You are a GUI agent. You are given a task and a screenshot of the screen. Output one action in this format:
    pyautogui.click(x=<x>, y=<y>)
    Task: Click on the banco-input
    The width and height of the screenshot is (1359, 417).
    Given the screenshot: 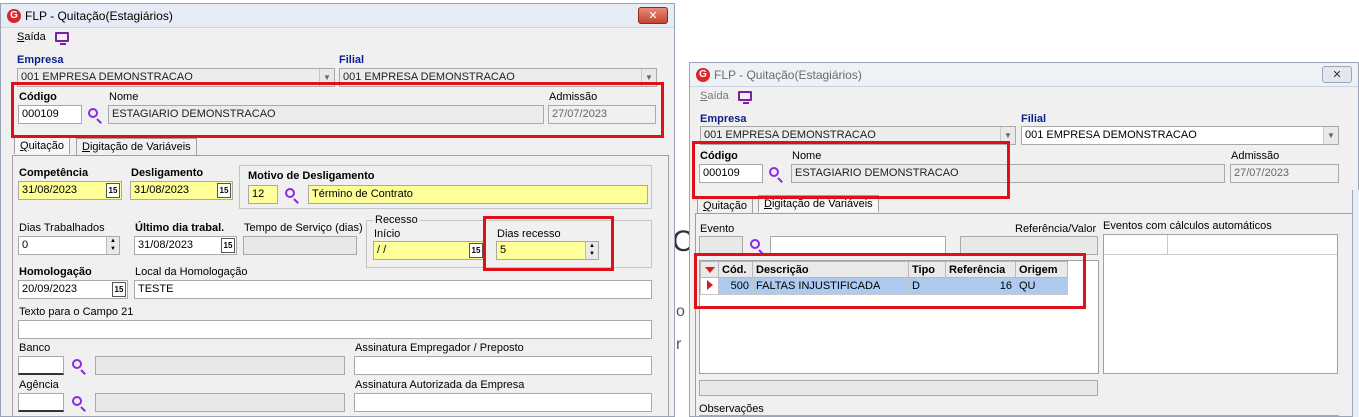 What is the action you would take?
    pyautogui.click(x=41, y=365)
    